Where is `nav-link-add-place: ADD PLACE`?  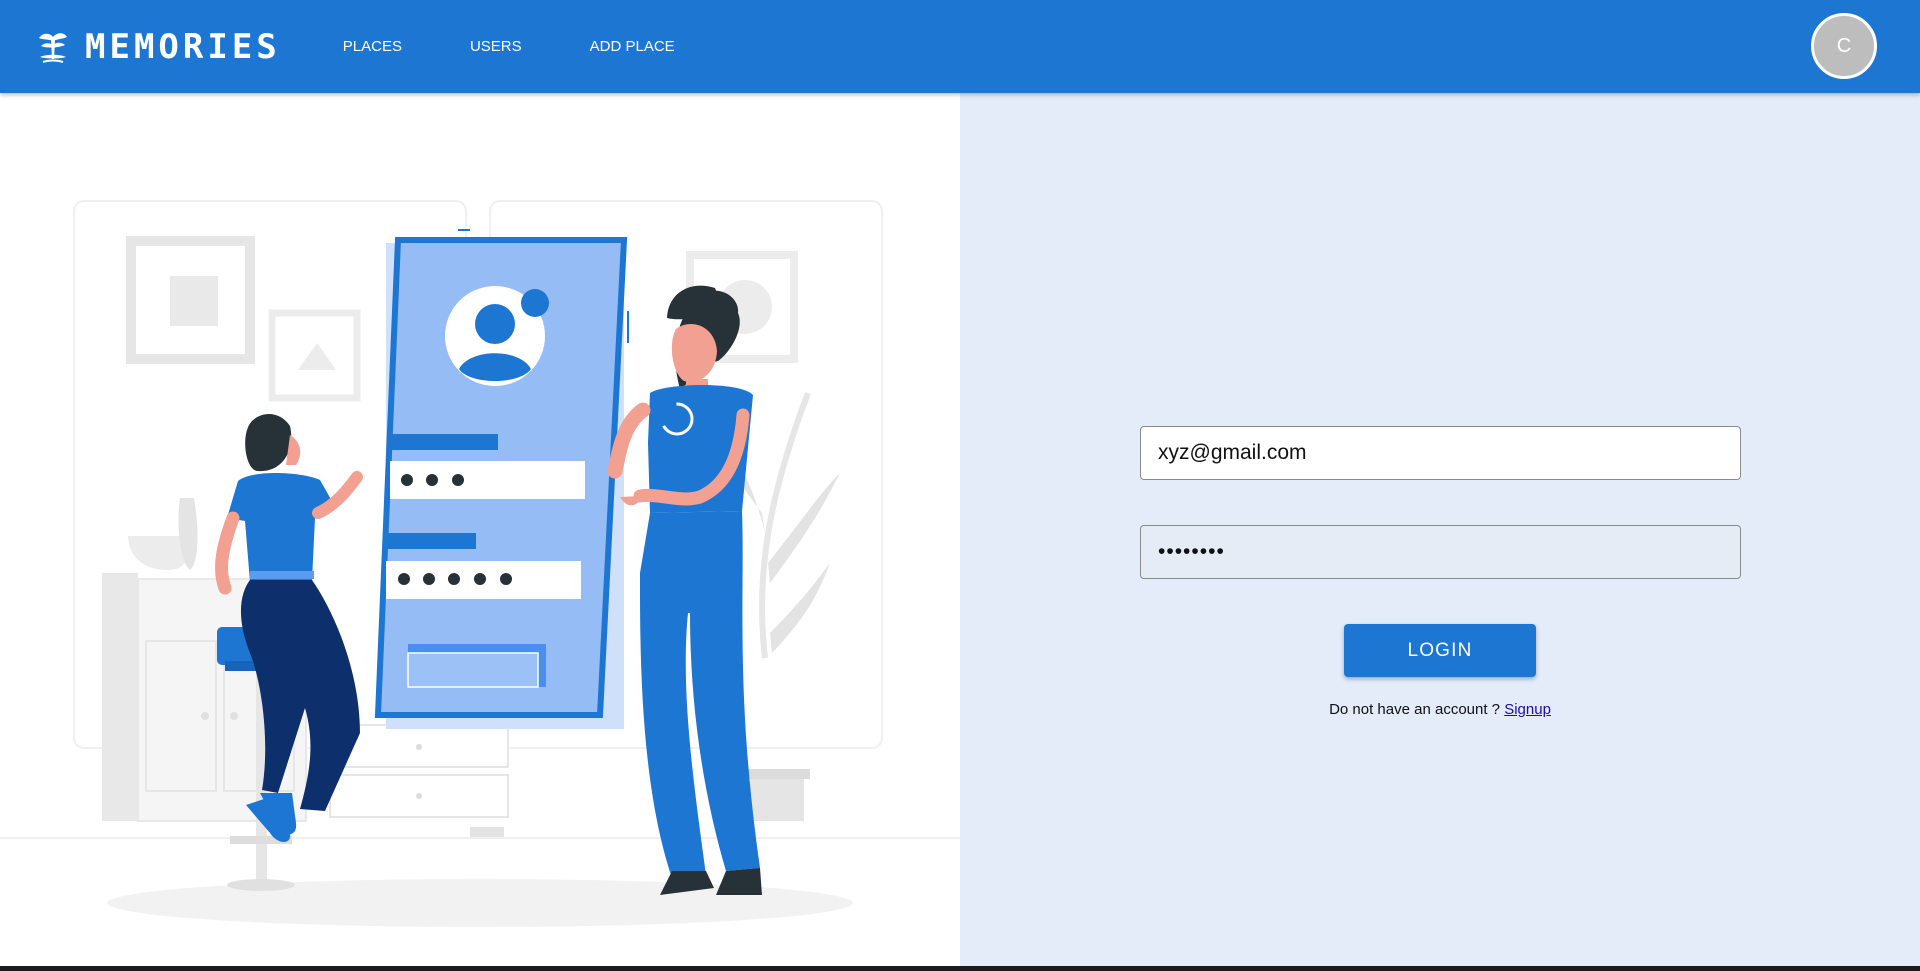
nav-link-add-place: ADD PLACE is located at coordinates (632, 46).